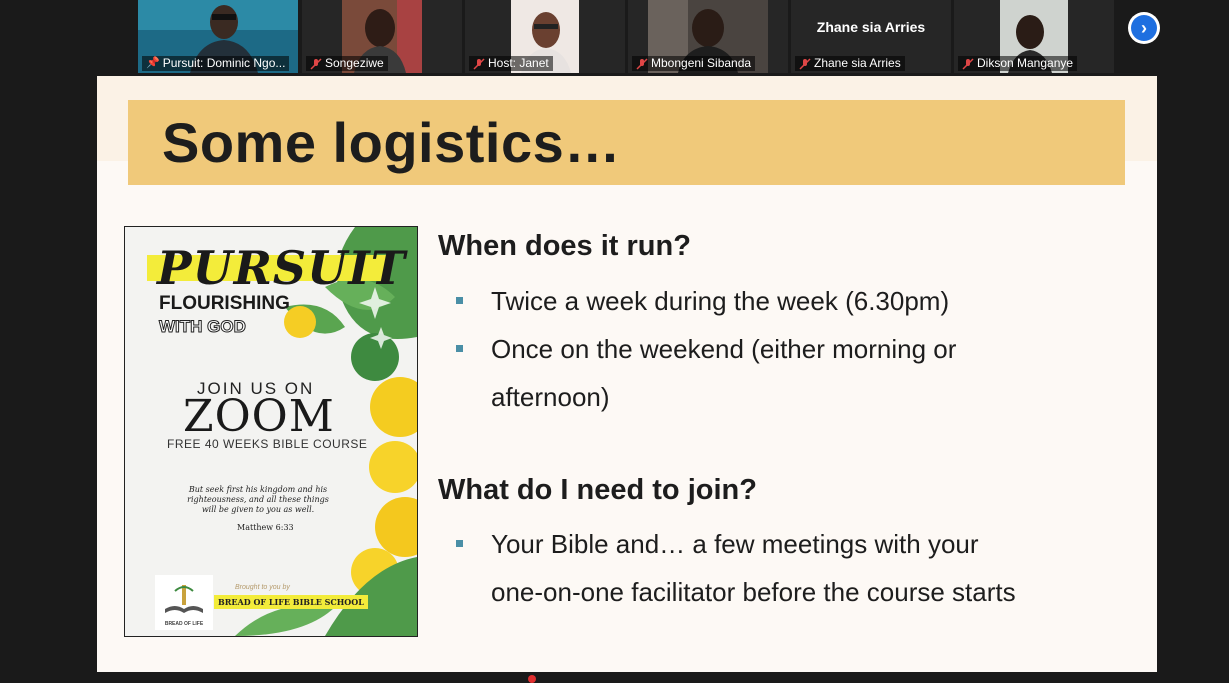 This screenshot has height=683, width=1229. Describe the element at coordinates (224, 303) in the screenshot. I see `poster-subtitle: FLOURISHING` at that location.